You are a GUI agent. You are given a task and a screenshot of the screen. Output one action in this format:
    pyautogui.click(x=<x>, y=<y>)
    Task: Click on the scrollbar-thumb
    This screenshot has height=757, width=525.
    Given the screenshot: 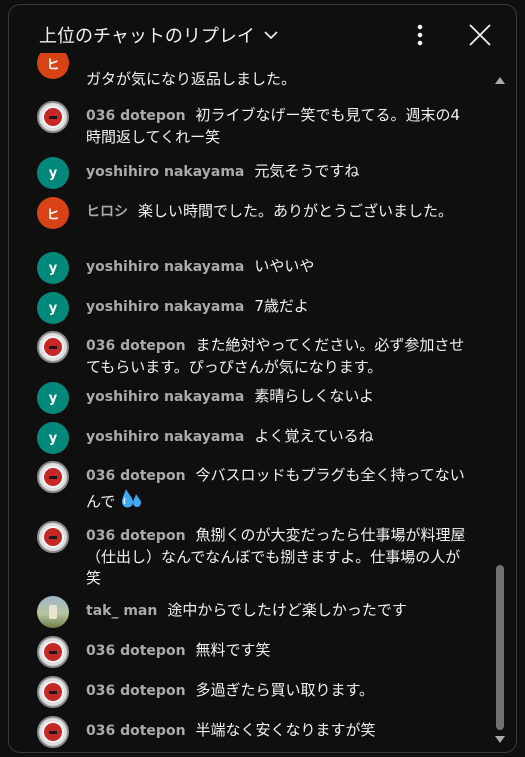 What is the action you would take?
    pyautogui.click(x=500, y=647)
    